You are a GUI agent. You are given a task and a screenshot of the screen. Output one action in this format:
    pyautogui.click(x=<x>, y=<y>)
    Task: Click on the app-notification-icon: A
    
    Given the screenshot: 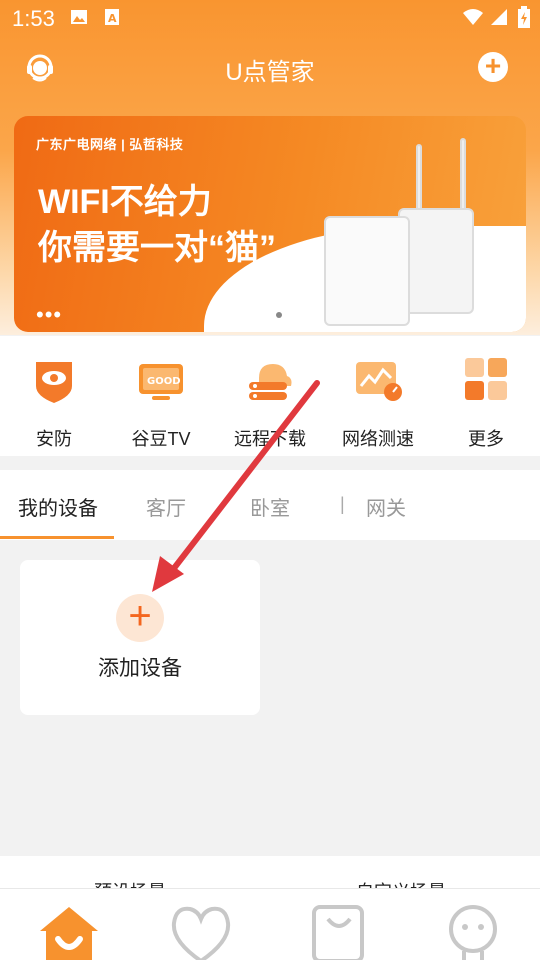 What is the action you would take?
    pyautogui.click(x=112, y=17)
    